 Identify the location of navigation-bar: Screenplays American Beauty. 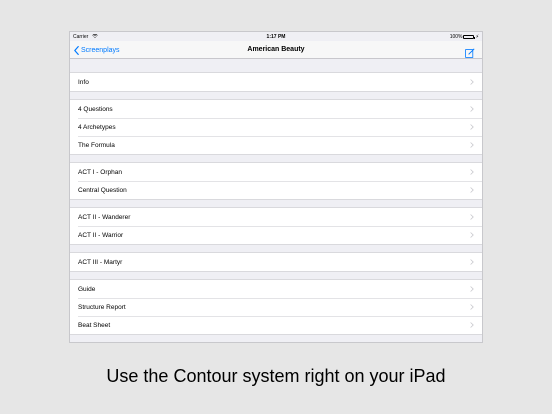
(276, 50).